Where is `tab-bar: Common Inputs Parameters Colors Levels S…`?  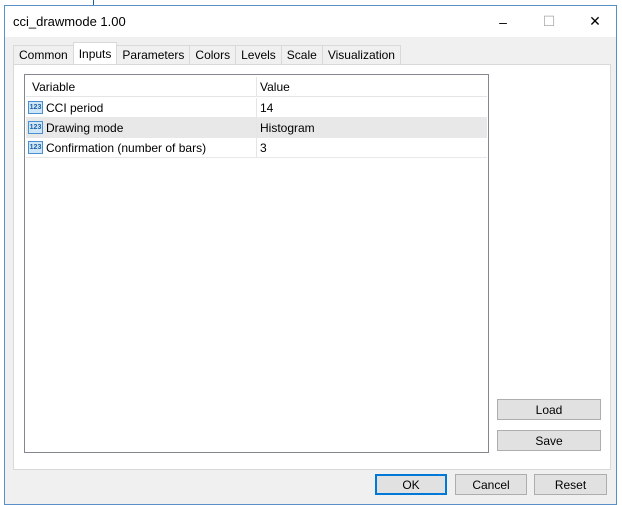
tab-bar: Common Inputs Parameters Colors Levels S… is located at coordinates (207, 53).